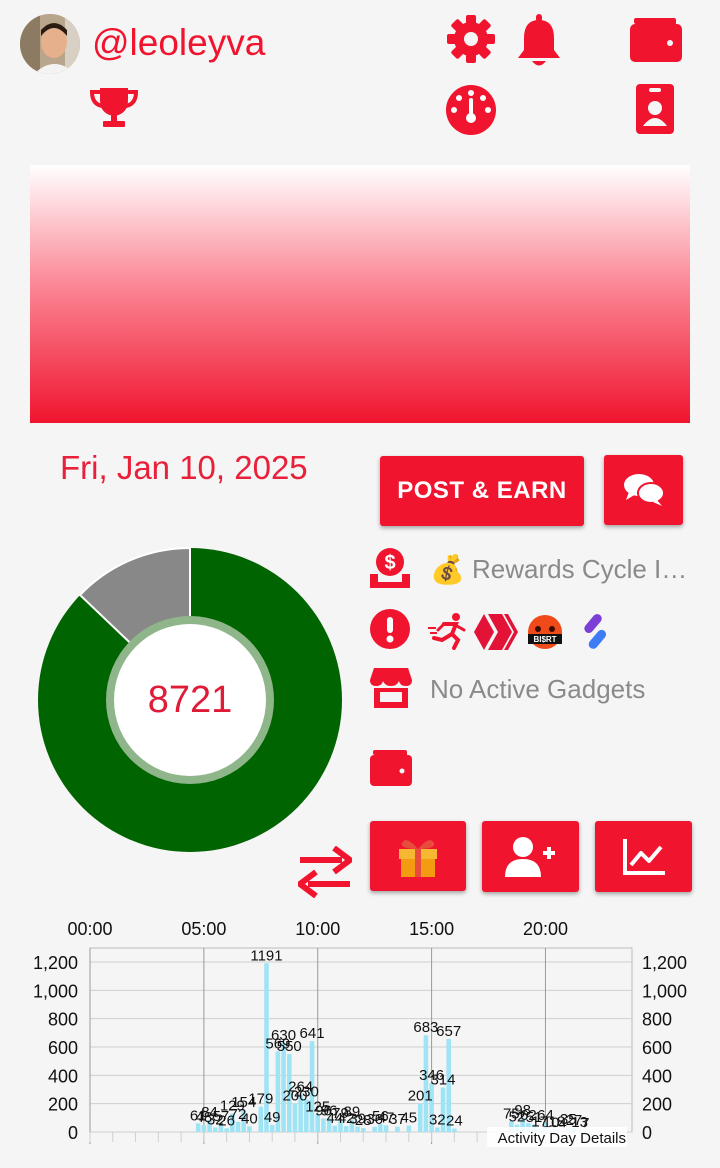 The width and height of the screenshot is (720, 1168). What do you see at coordinates (249, 1118) in the screenshot?
I see `bar-value-label: 40` at bounding box center [249, 1118].